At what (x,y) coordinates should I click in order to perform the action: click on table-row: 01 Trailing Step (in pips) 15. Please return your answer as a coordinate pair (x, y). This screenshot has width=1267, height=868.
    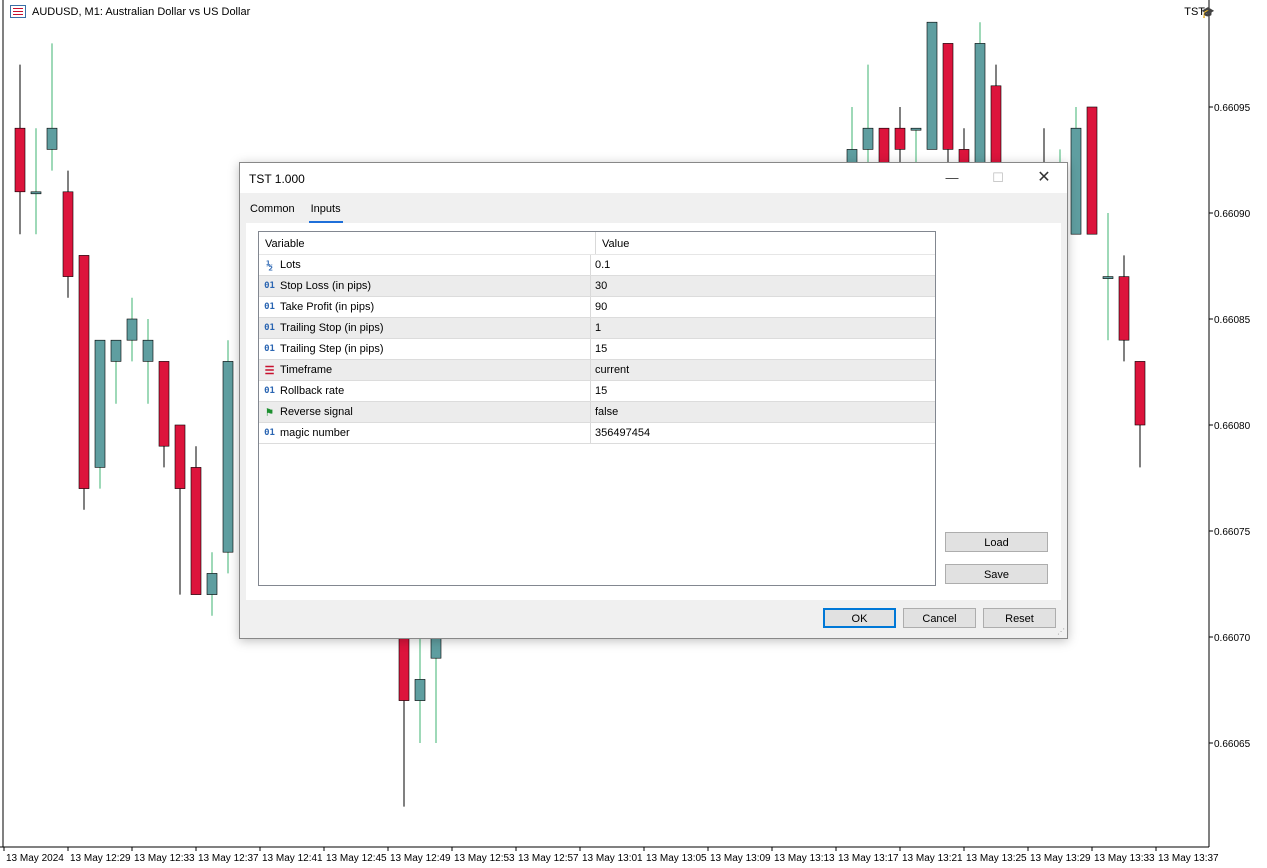
    Looking at the image, I should click on (597, 349).